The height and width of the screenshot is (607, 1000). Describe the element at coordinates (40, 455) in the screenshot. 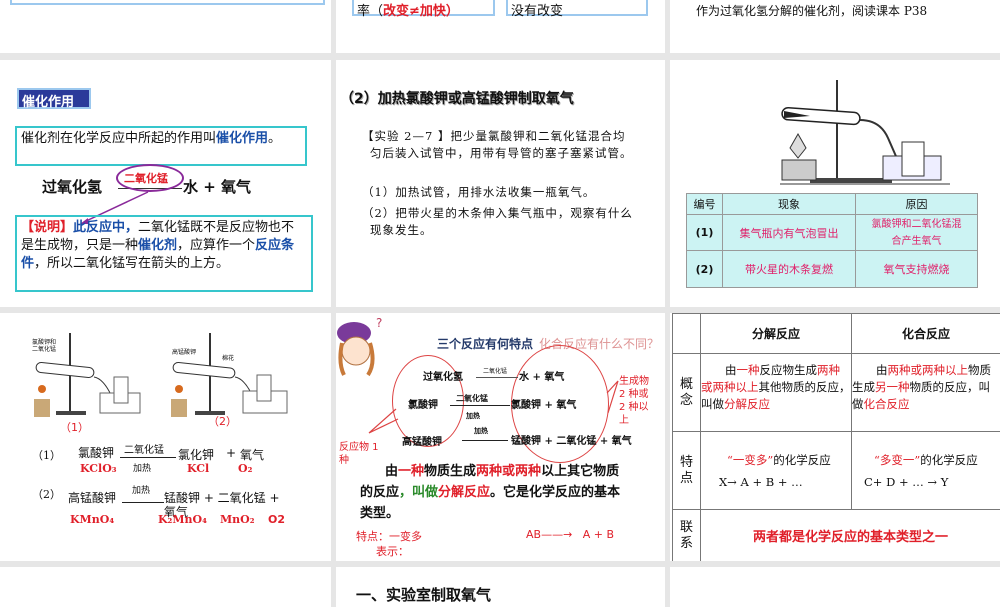

I see `reaction-1-number: （1）` at that location.